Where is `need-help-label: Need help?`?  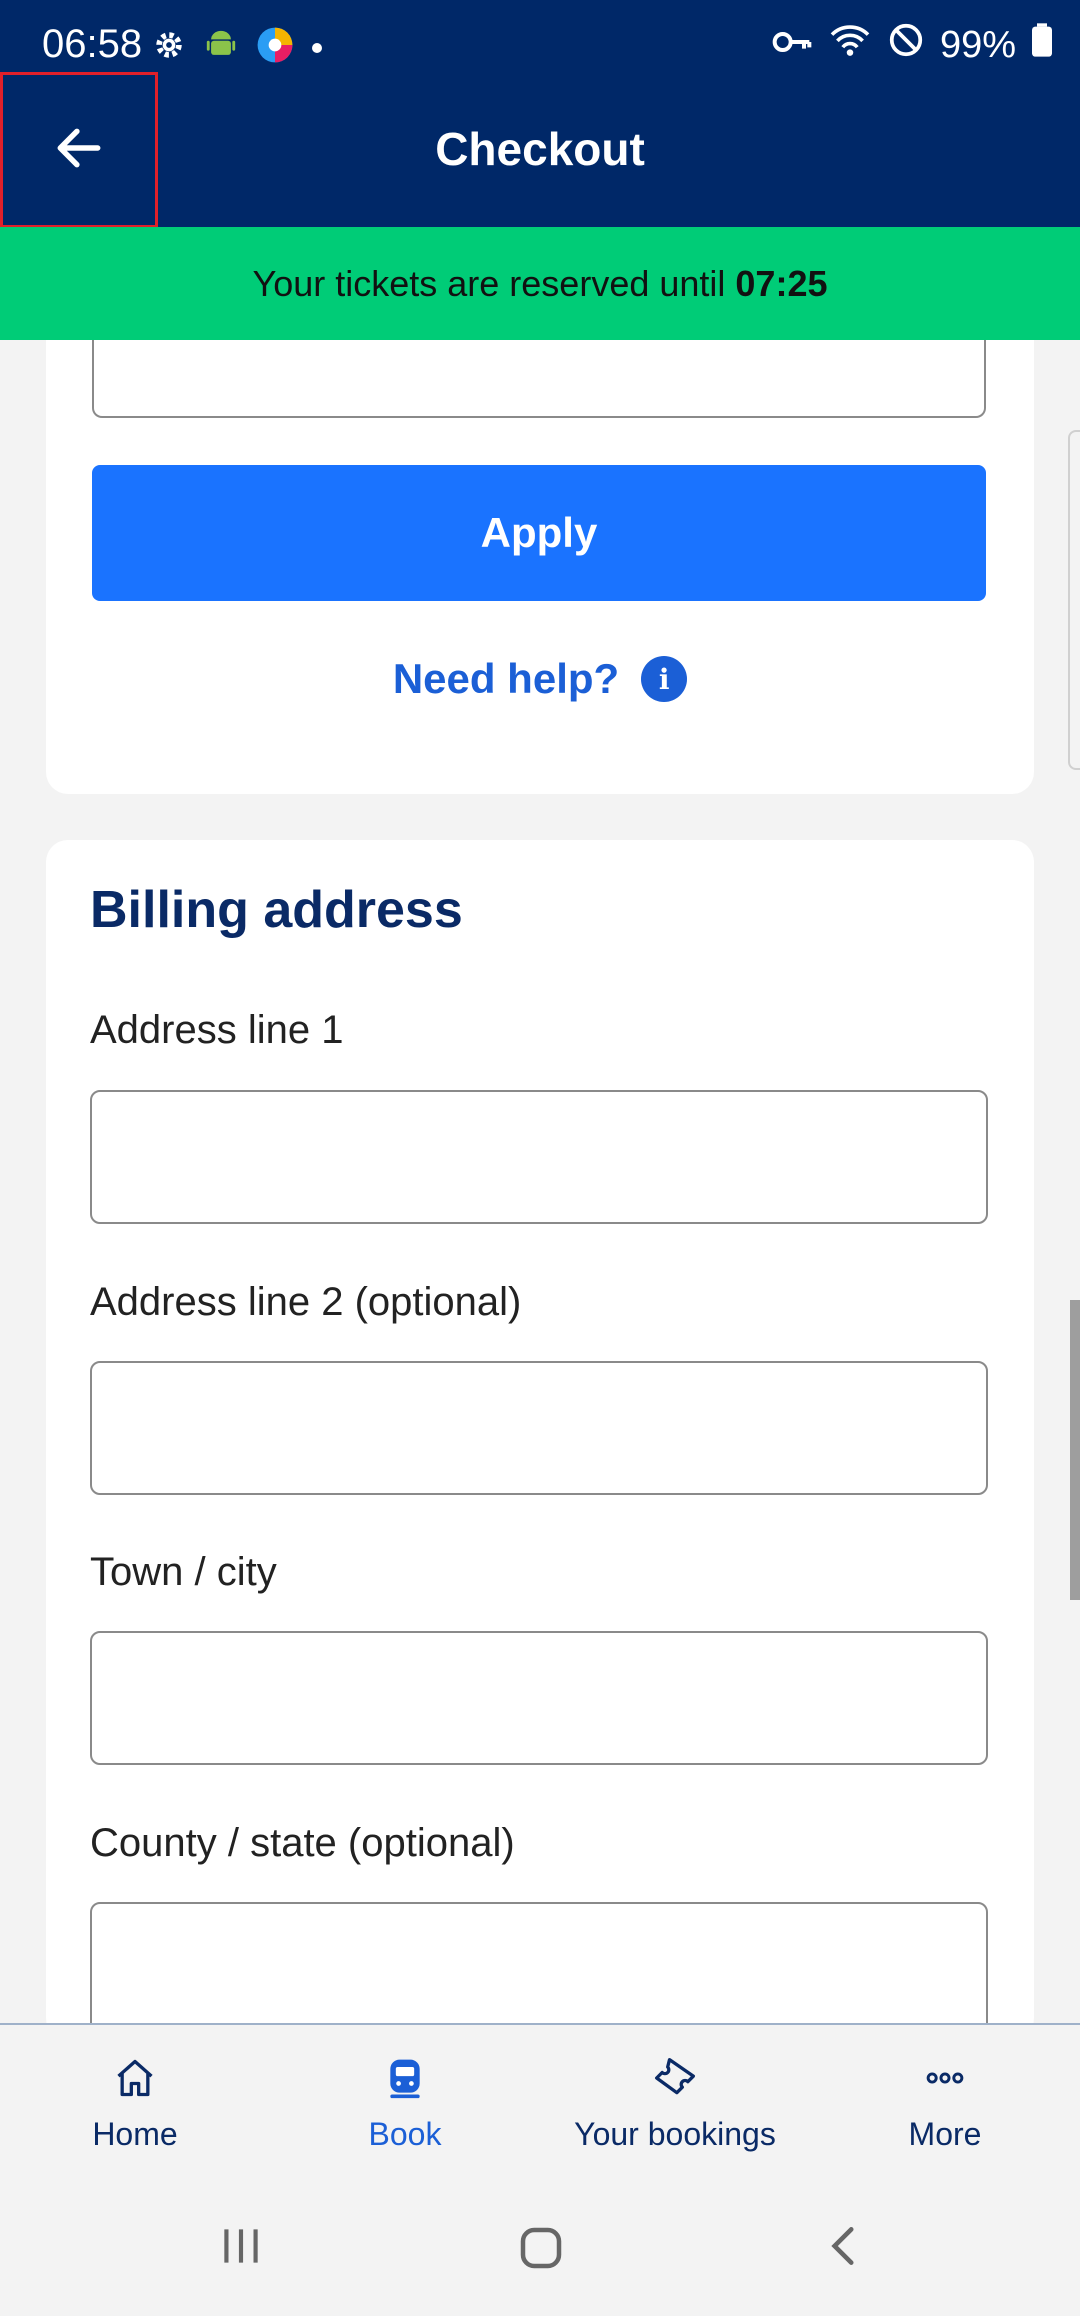 need-help-label: Need help? is located at coordinates (506, 678).